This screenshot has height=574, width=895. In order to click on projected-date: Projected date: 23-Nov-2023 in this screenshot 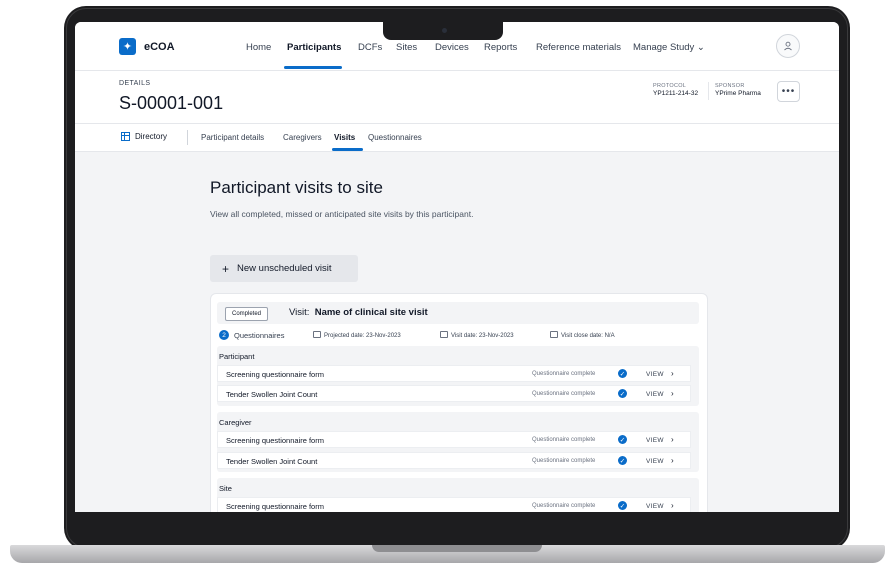, I will do `click(357, 335)`.